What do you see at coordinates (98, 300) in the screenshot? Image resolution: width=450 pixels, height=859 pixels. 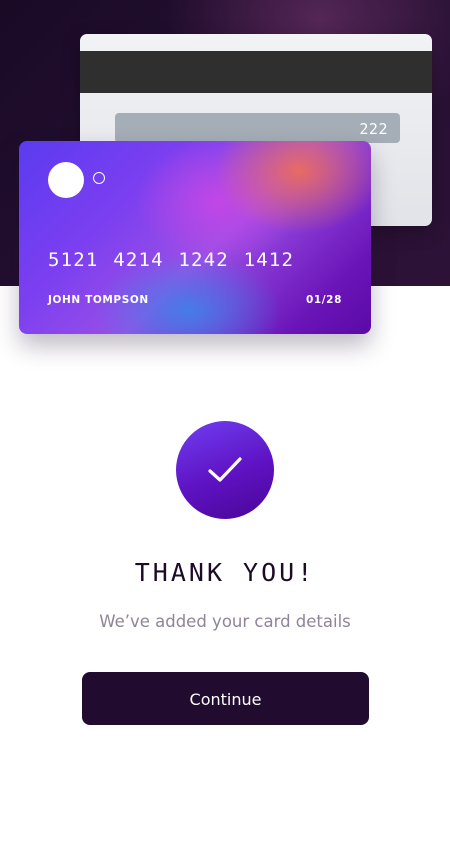 I see `card-holder-name: JOHN TOMPSON` at bounding box center [98, 300].